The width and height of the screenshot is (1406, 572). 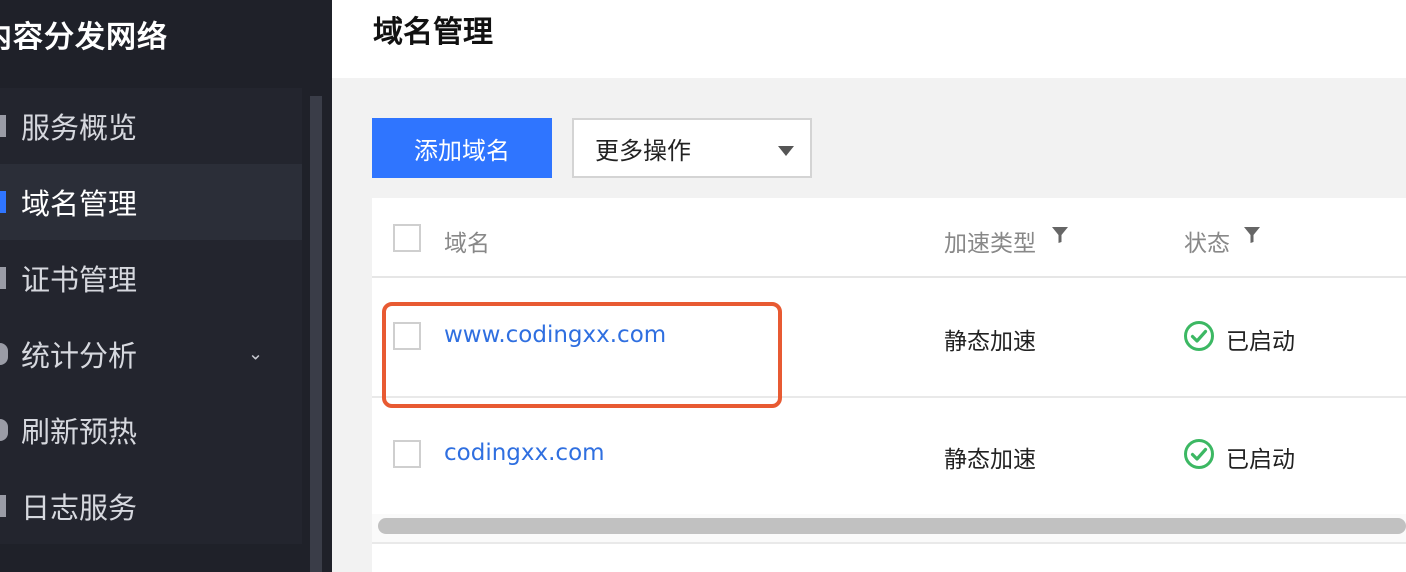 I want to click on column-header-acceleration-type: 加速类型, so click(x=990, y=244).